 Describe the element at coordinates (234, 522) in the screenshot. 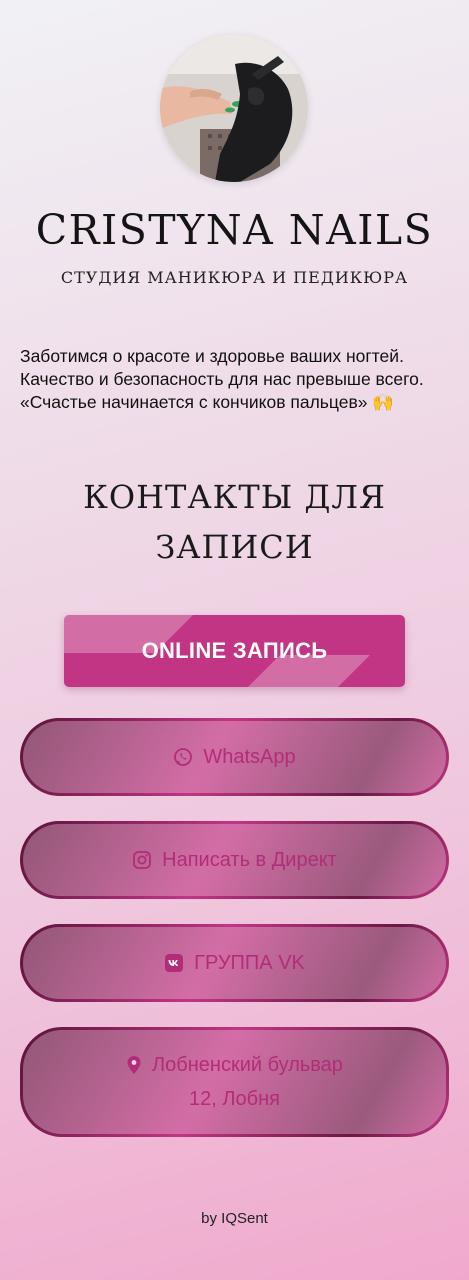

I see `contacts-title: КОНТАКТЫ ДЛЯ ЗАПИСИ` at that location.